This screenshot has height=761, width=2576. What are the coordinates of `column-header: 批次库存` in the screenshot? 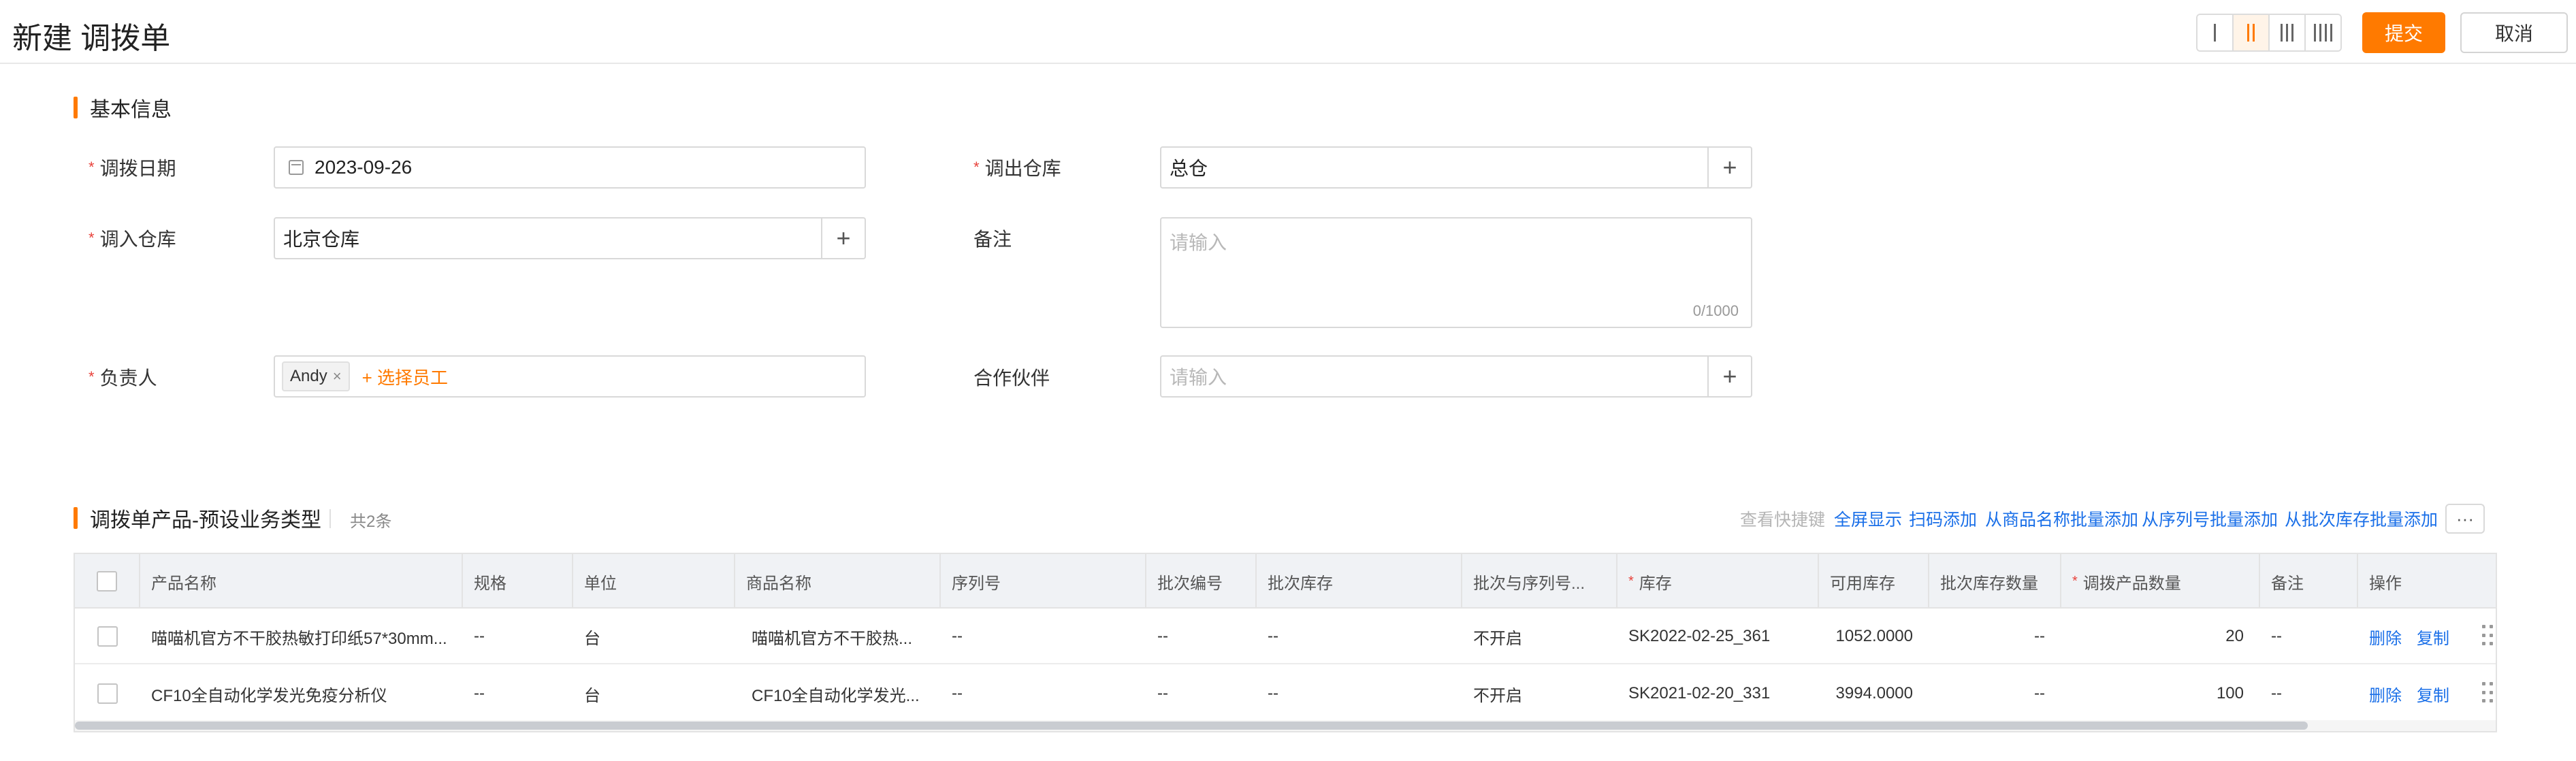 It's located at (1359, 581).